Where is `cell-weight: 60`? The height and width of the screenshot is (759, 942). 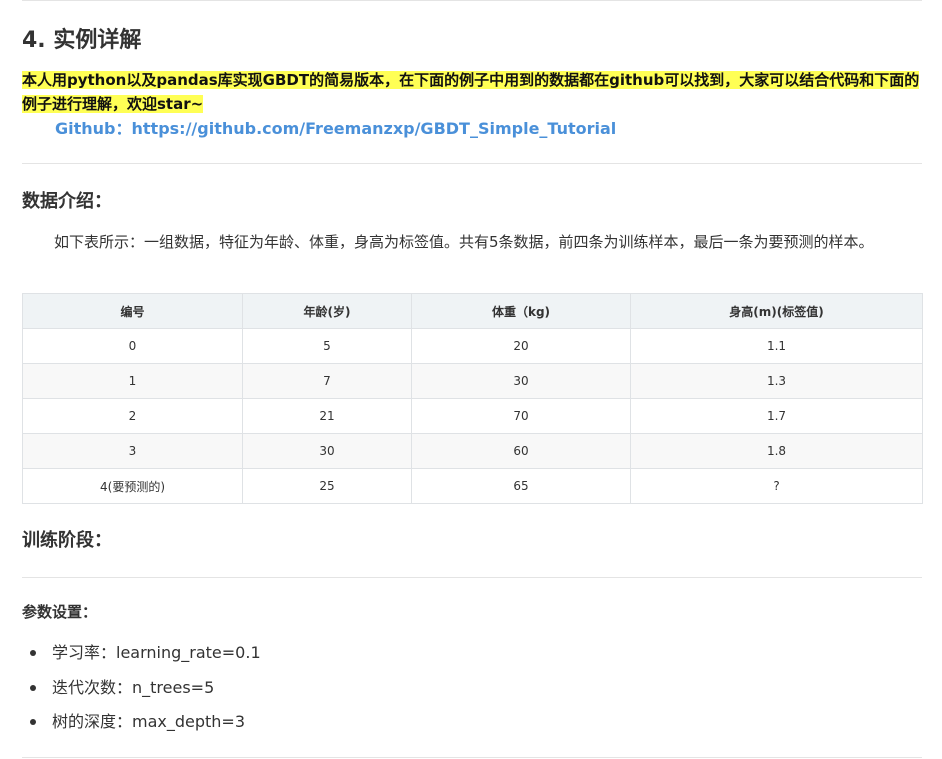 cell-weight: 60 is located at coordinates (521, 451).